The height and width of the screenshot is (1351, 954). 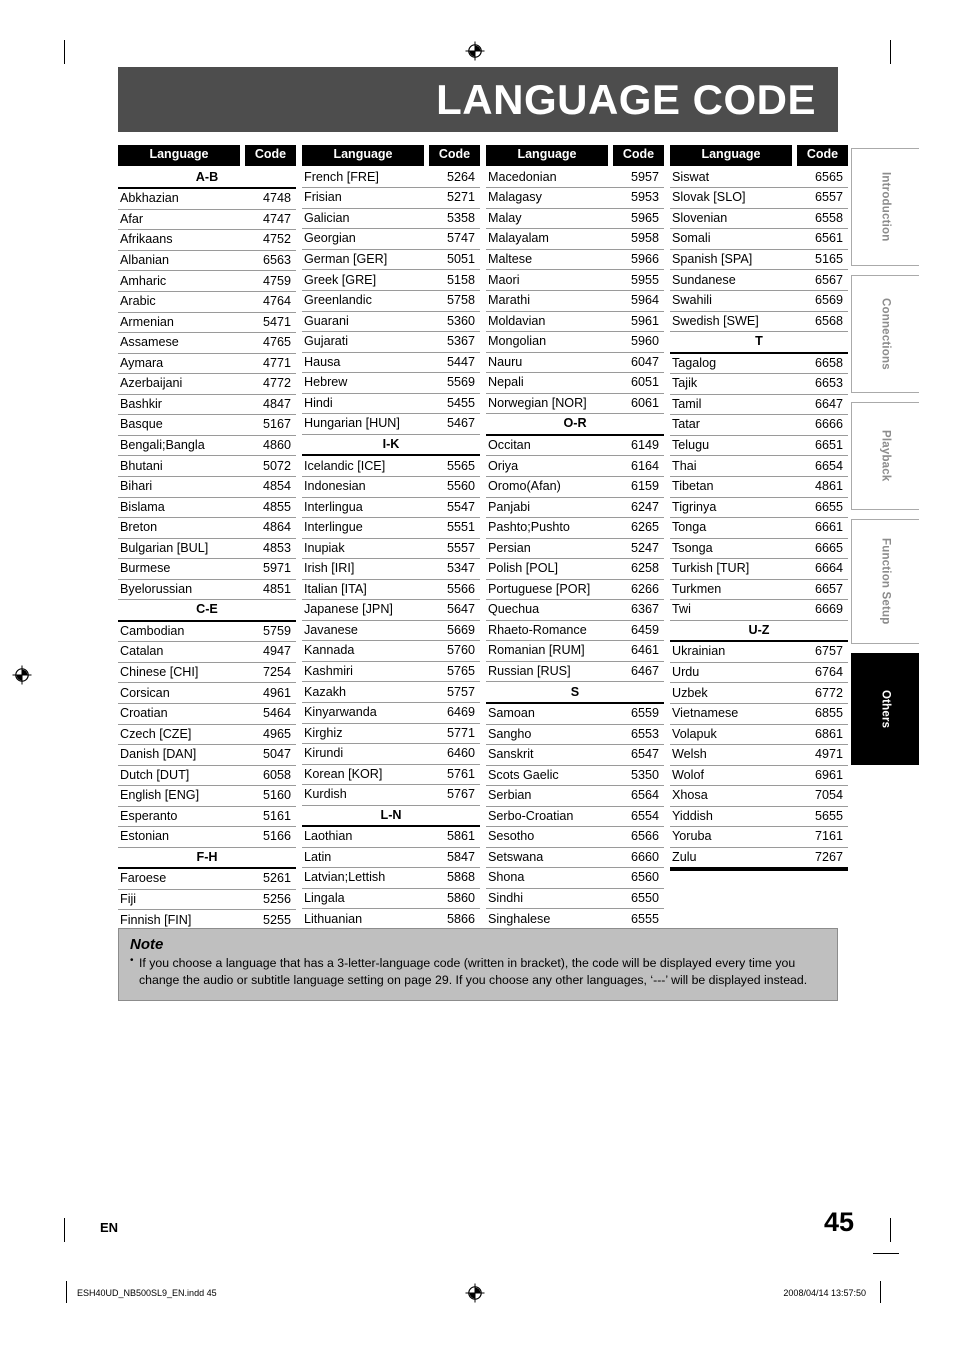 What do you see at coordinates (638, 508) in the screenshot?
I see `language-code: 6247` at bounding box center [638, 508].